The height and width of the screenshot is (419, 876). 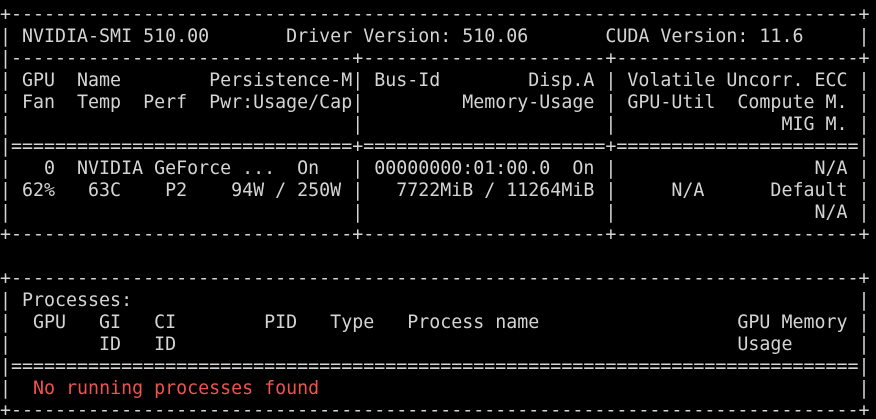 I want to click on row-suffix: |, so click(x=594, y=388).